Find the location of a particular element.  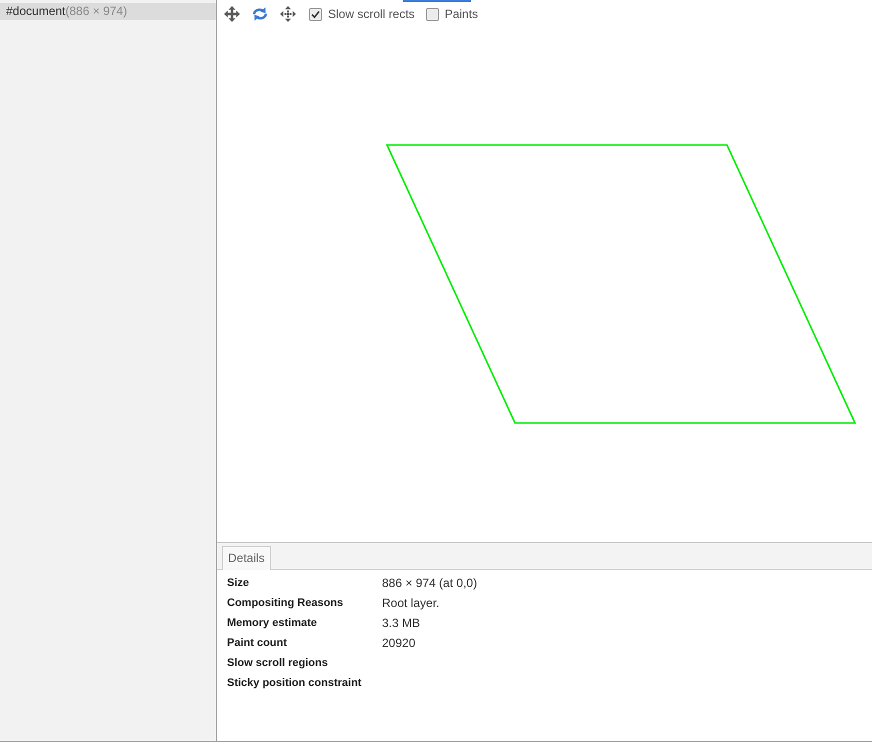

property-value: 886 × 974 (at 0,0) is located at coordinates (430, 583).